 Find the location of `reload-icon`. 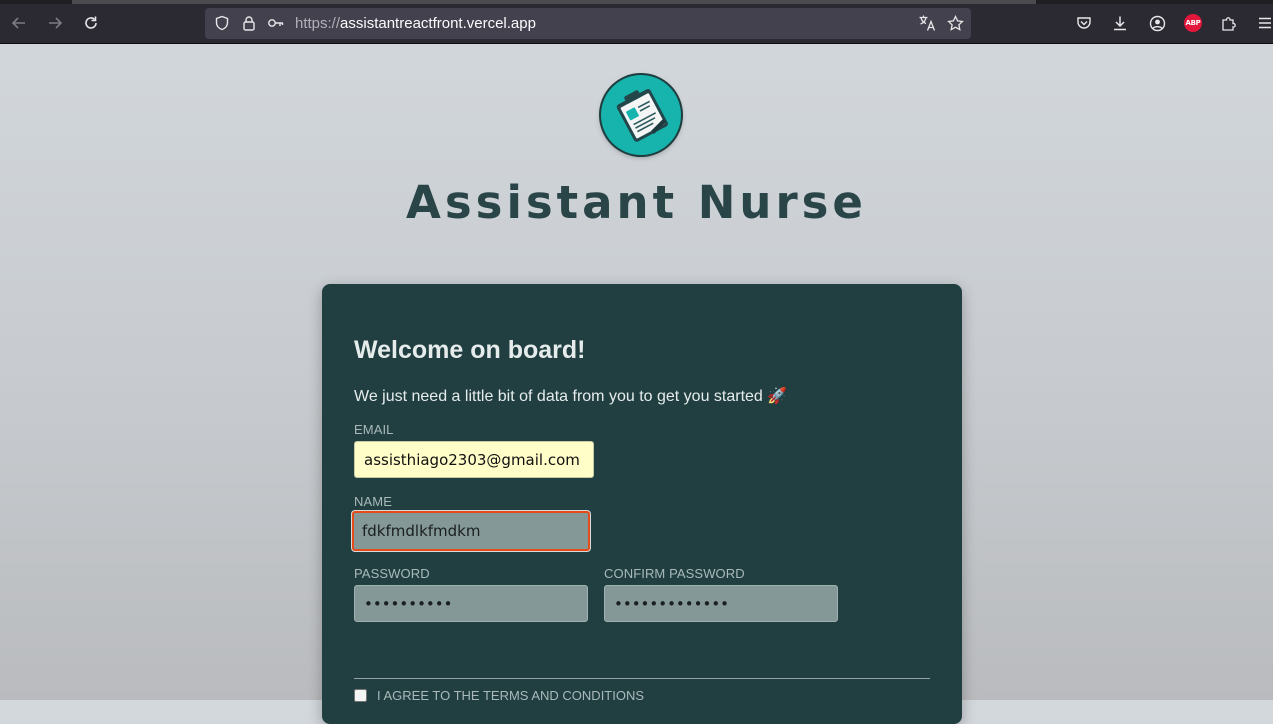

reload-icon is located at coordinates (91, 22).